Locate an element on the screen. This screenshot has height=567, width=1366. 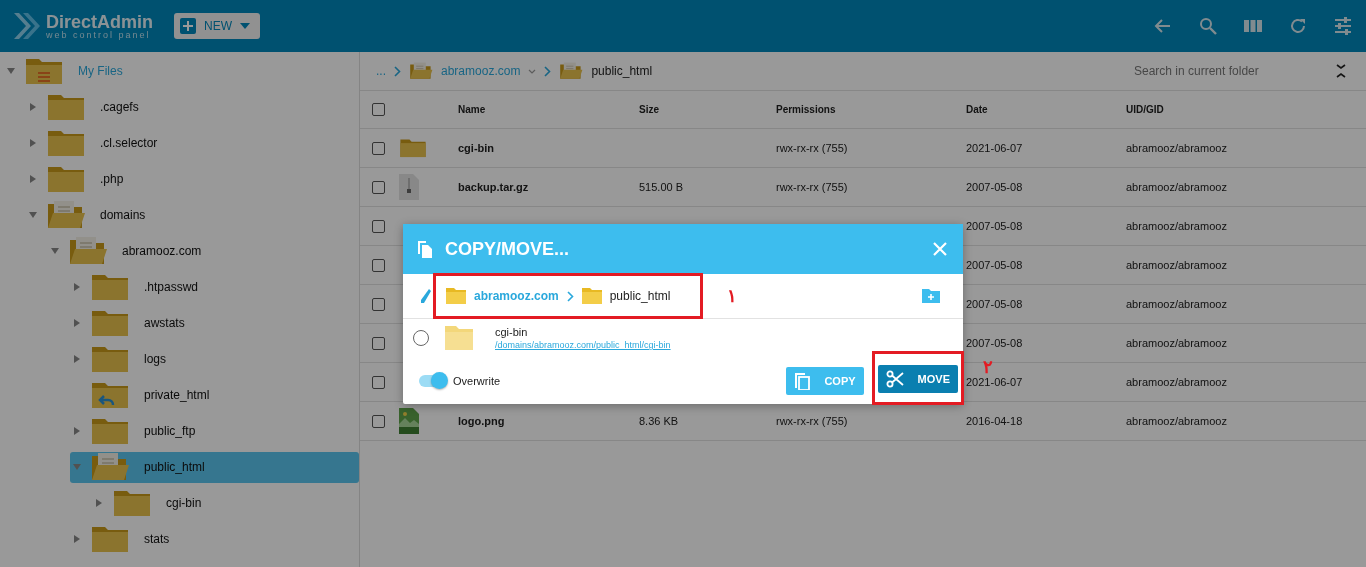
columns-icon is located at coordinates (1253, 26).